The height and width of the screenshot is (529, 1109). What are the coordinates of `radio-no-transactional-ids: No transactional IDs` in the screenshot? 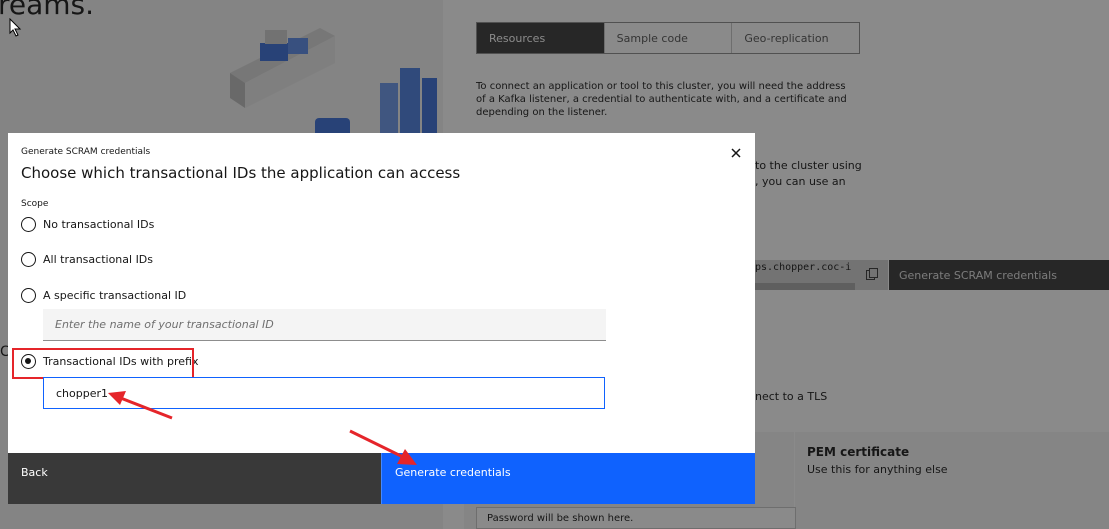 It's located at (87, 224).